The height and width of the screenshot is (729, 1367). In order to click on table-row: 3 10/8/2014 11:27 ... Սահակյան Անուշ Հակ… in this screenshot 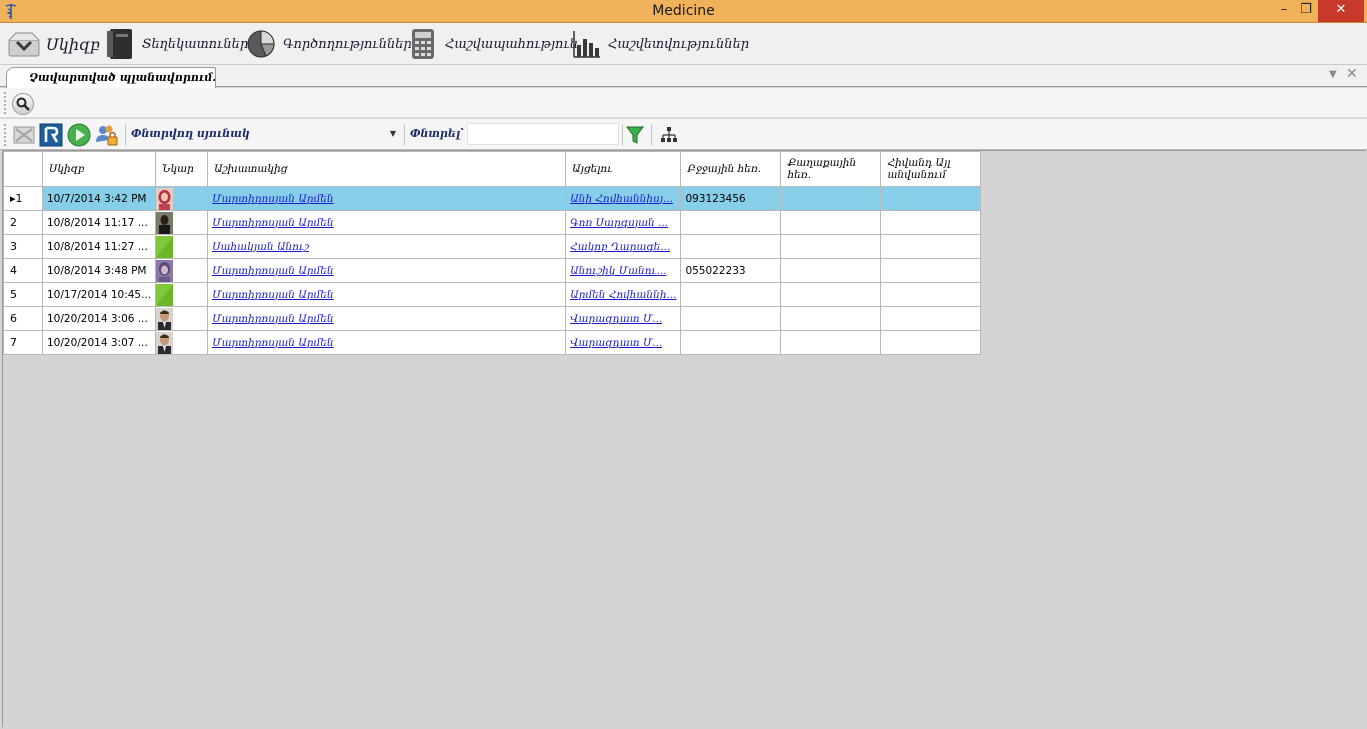, I will do `click(492, 246)`.